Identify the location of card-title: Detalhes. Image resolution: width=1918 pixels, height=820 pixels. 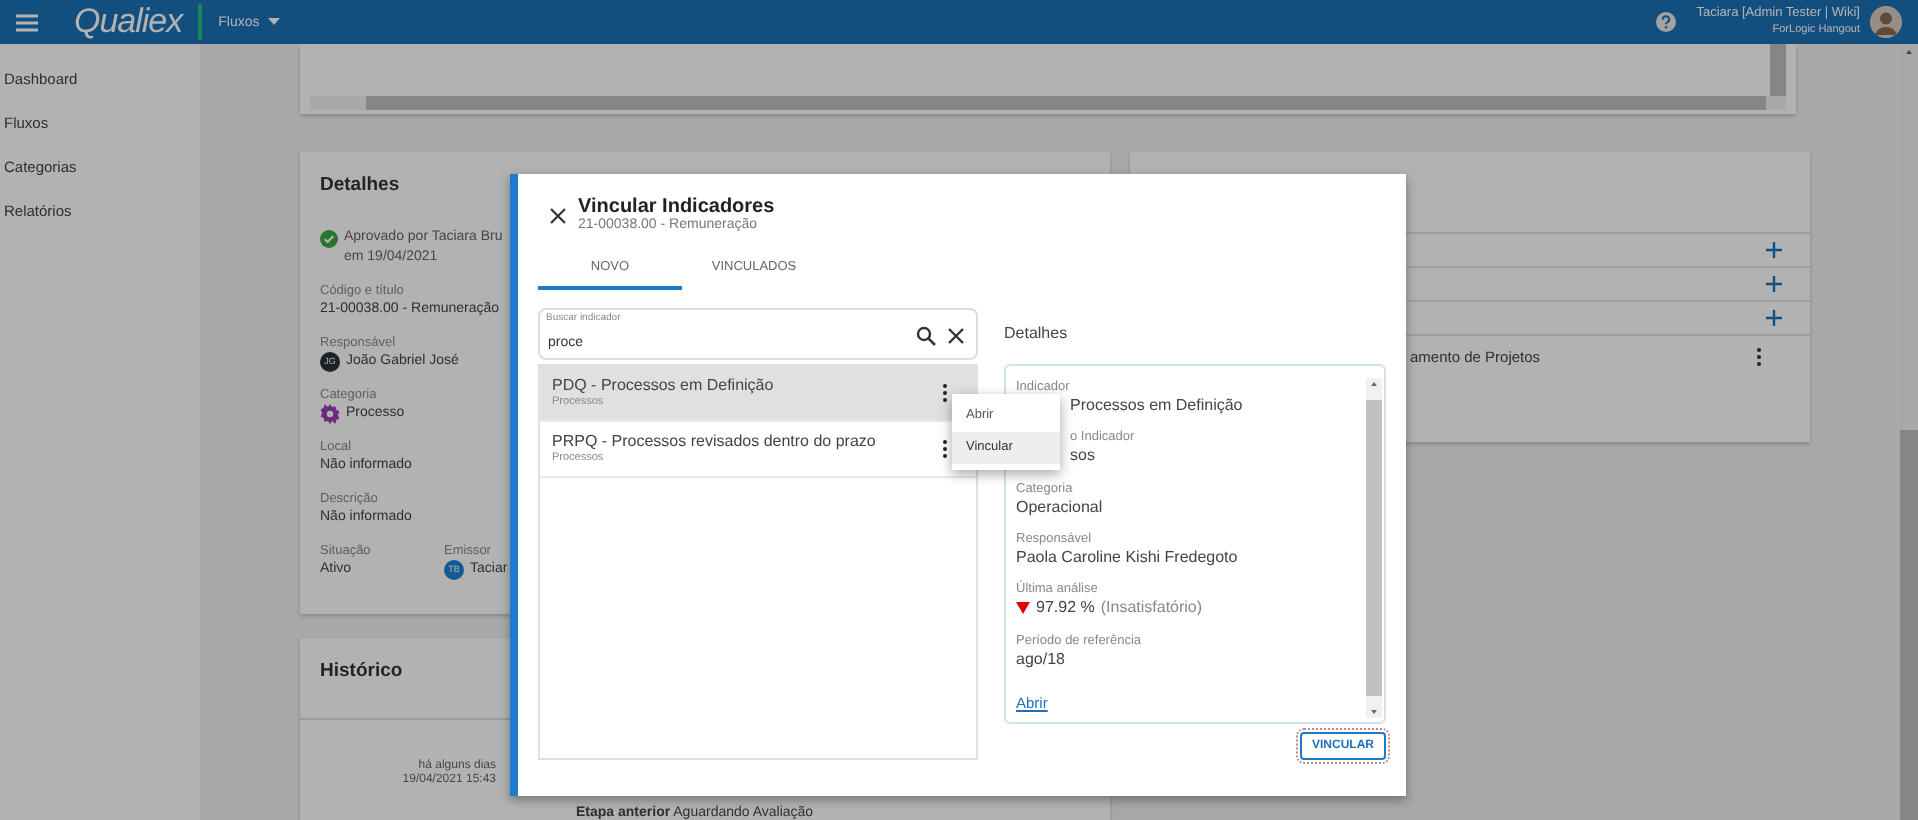
(361, 185).